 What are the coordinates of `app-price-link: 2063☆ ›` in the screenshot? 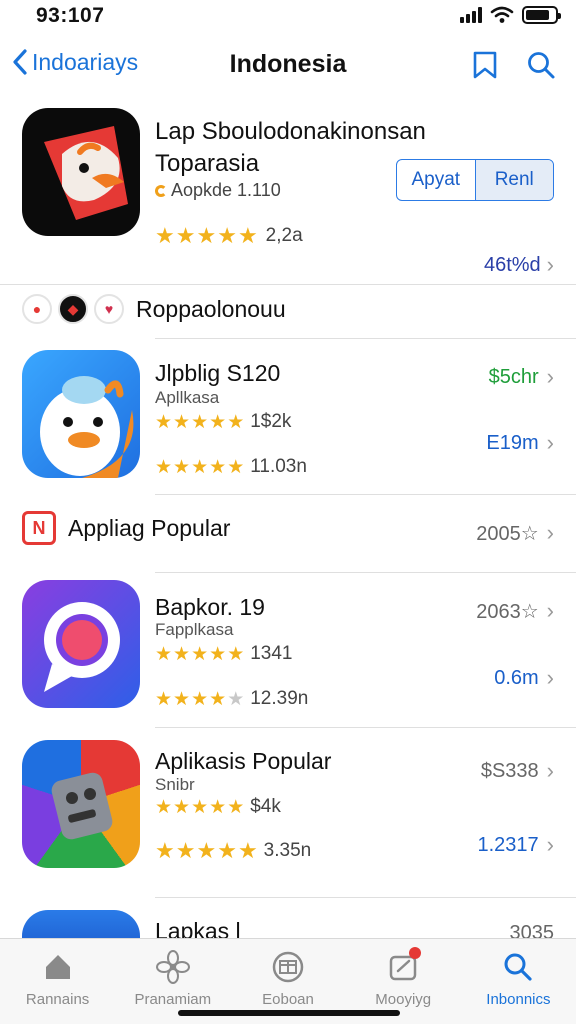 It's located at (515, 611).